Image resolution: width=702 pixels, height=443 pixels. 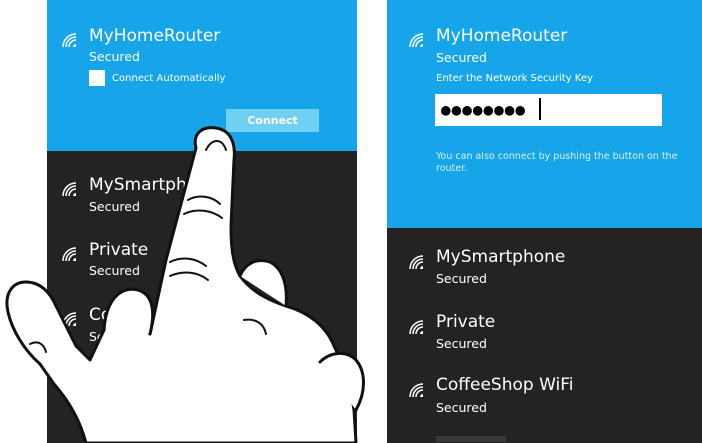 What do you see at coordinates (540, 109) in the screenshot?
I see `text-caret` at bounding box center [540, 109].